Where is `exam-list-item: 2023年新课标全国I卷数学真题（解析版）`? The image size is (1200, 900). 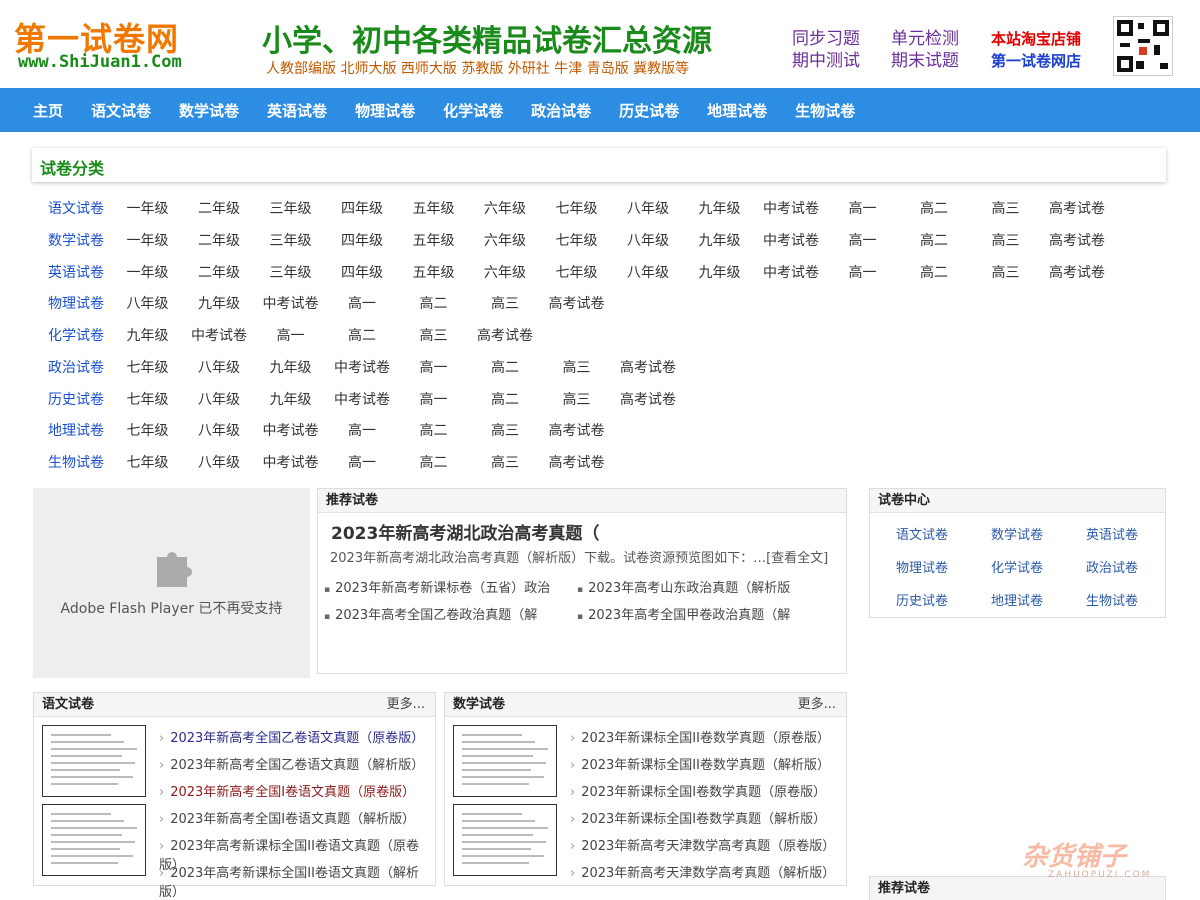
exam-list-item: 2023年新课标全国I卷数学真题（解析版） is located at coordinates (698, 817).